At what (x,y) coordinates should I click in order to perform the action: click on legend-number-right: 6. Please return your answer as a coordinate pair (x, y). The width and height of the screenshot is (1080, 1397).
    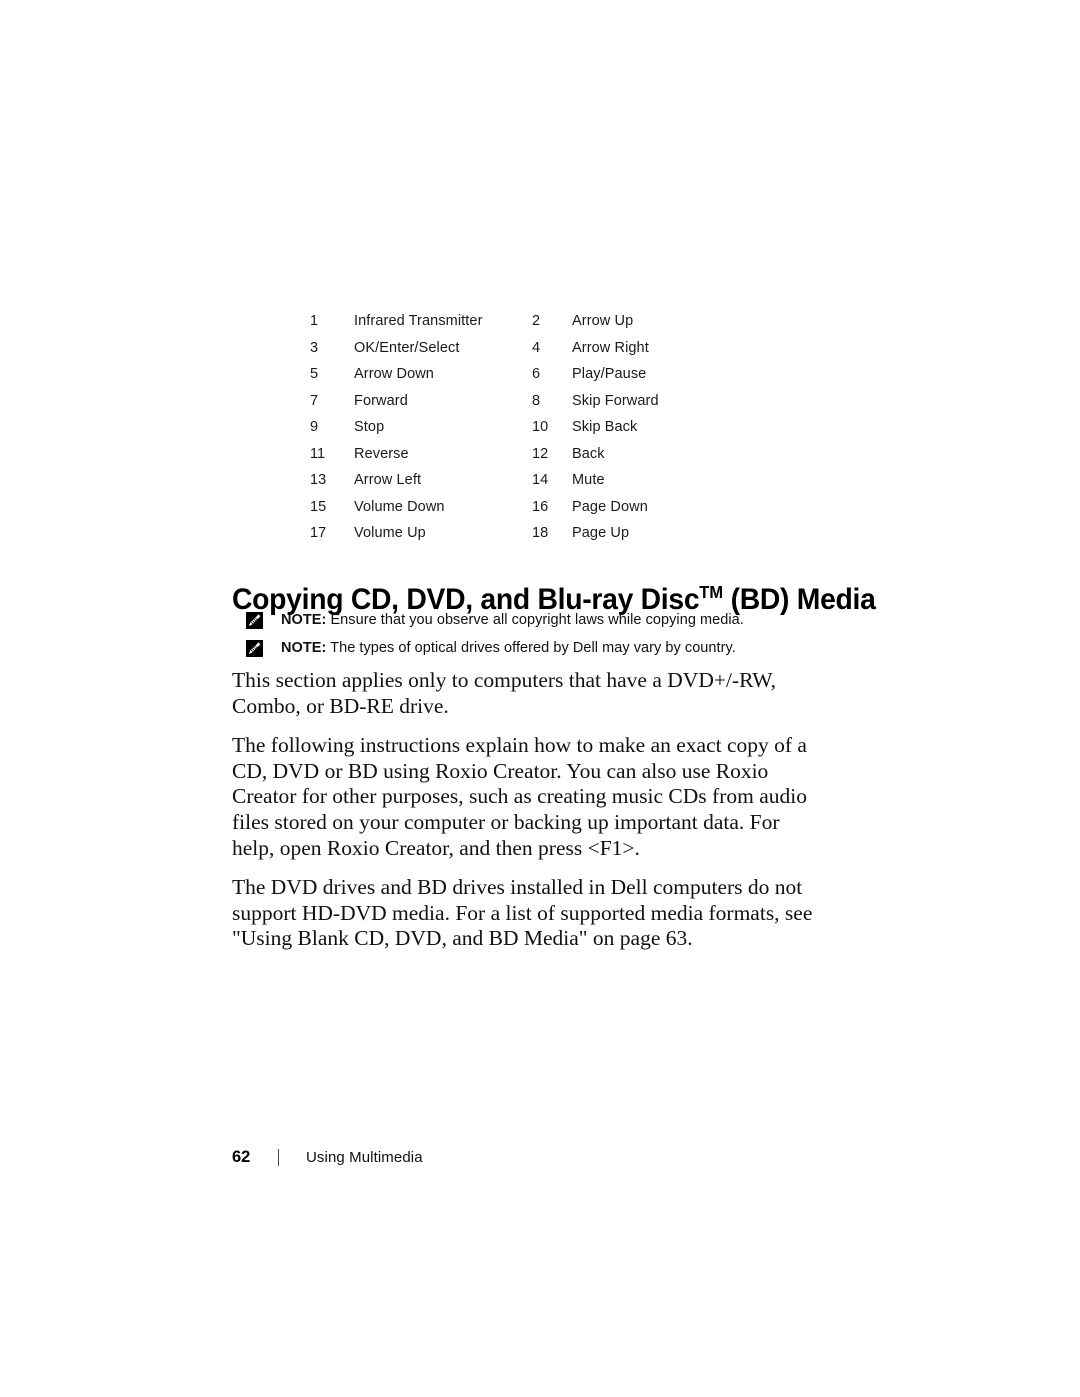
    Looking at the image, I should click on (536, 374).